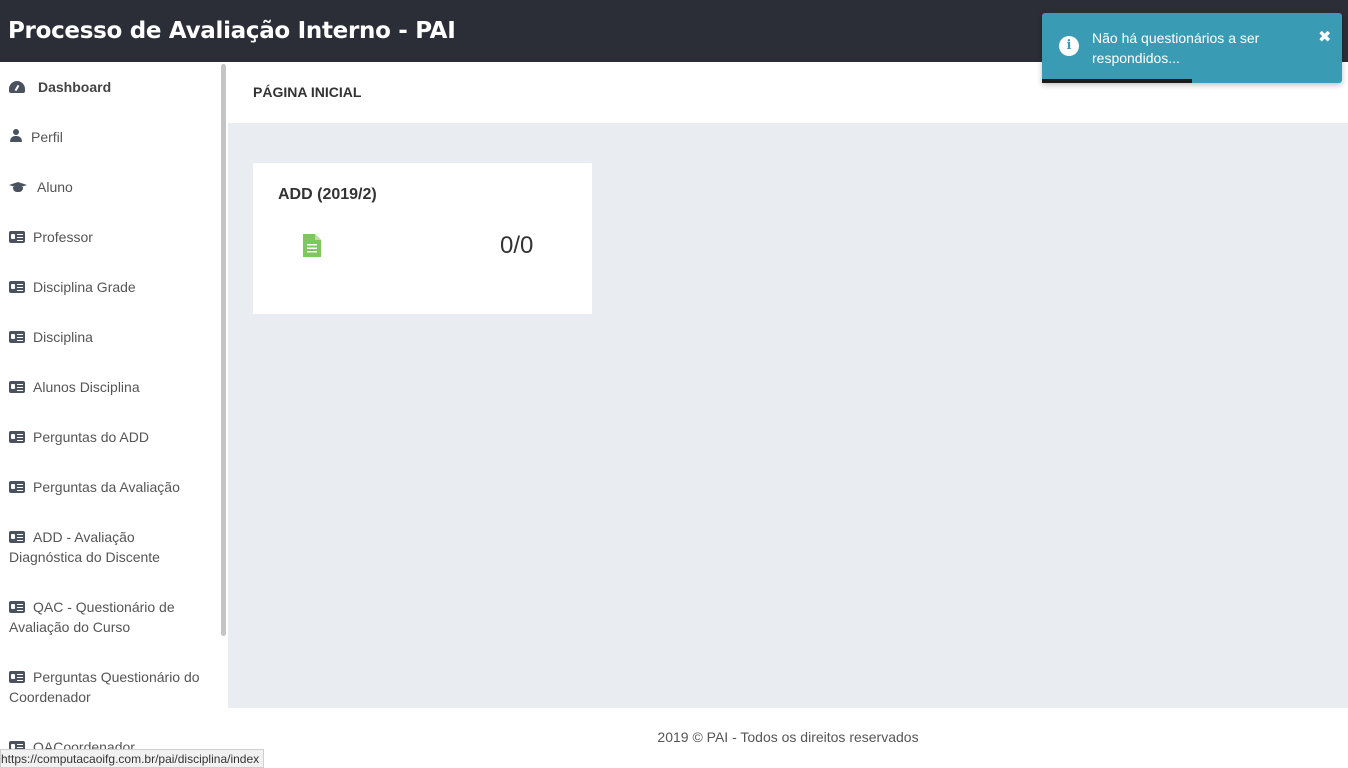 Image resolution: width=1348 pixels, height=768 pixels. What do you see at coordinates (109, 187) in the screenshot?
I see `sidebar-item-aluno: Aluno` at bounding box center [109, 187].